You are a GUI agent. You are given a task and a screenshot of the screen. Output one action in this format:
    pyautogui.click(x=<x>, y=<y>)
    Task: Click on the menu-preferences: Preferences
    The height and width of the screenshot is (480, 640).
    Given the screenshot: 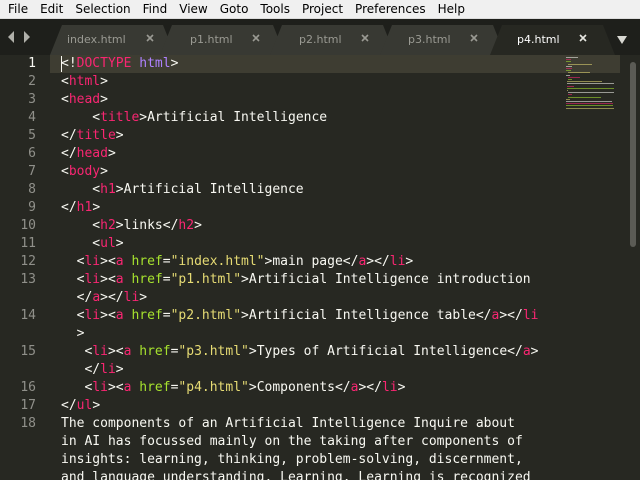 What is the action you would take?
    pyautogui.click(x=390, y=9)
    